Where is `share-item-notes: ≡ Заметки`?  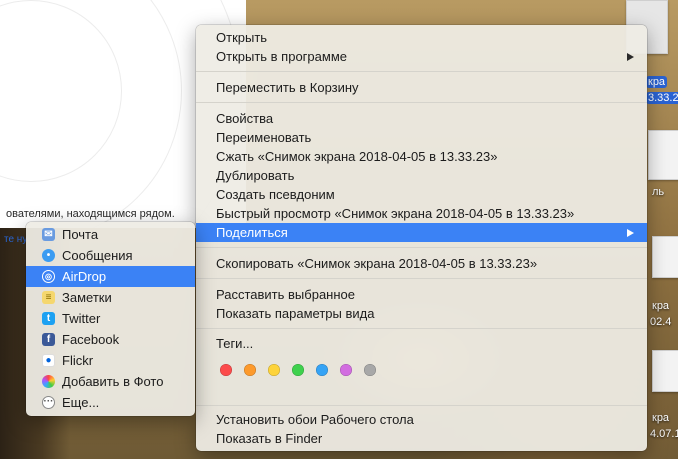
share-item-notes: ≡ Заметки is located at coordinates (110, 297).